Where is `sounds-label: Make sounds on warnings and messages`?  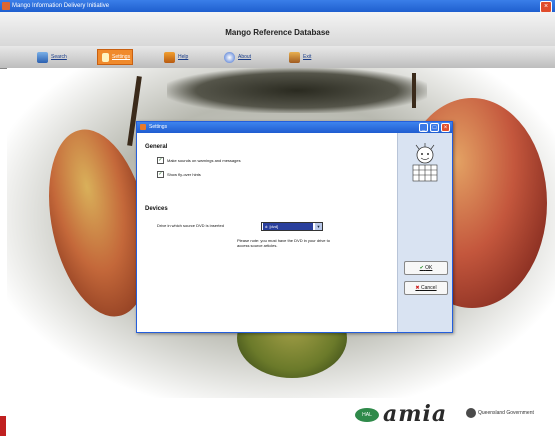 sounds-label: Make sounds on warnings and messages is located at coordinates (204, 160).